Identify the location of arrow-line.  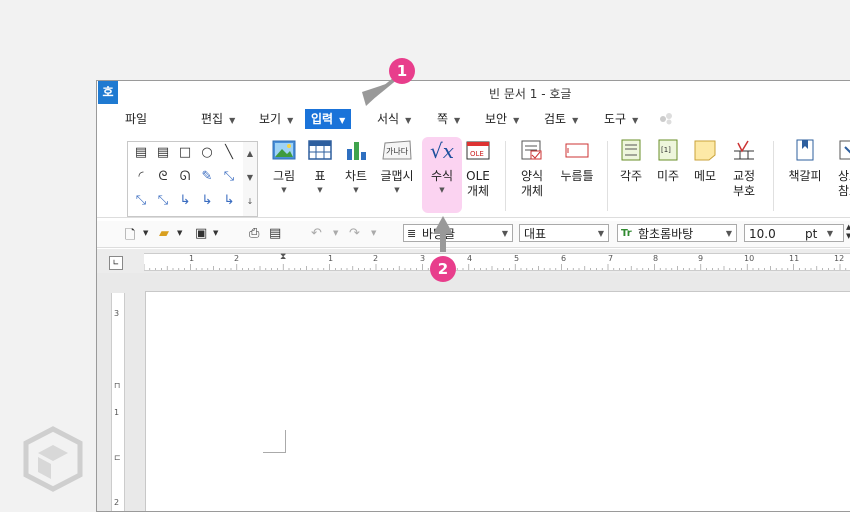
(443, 242).